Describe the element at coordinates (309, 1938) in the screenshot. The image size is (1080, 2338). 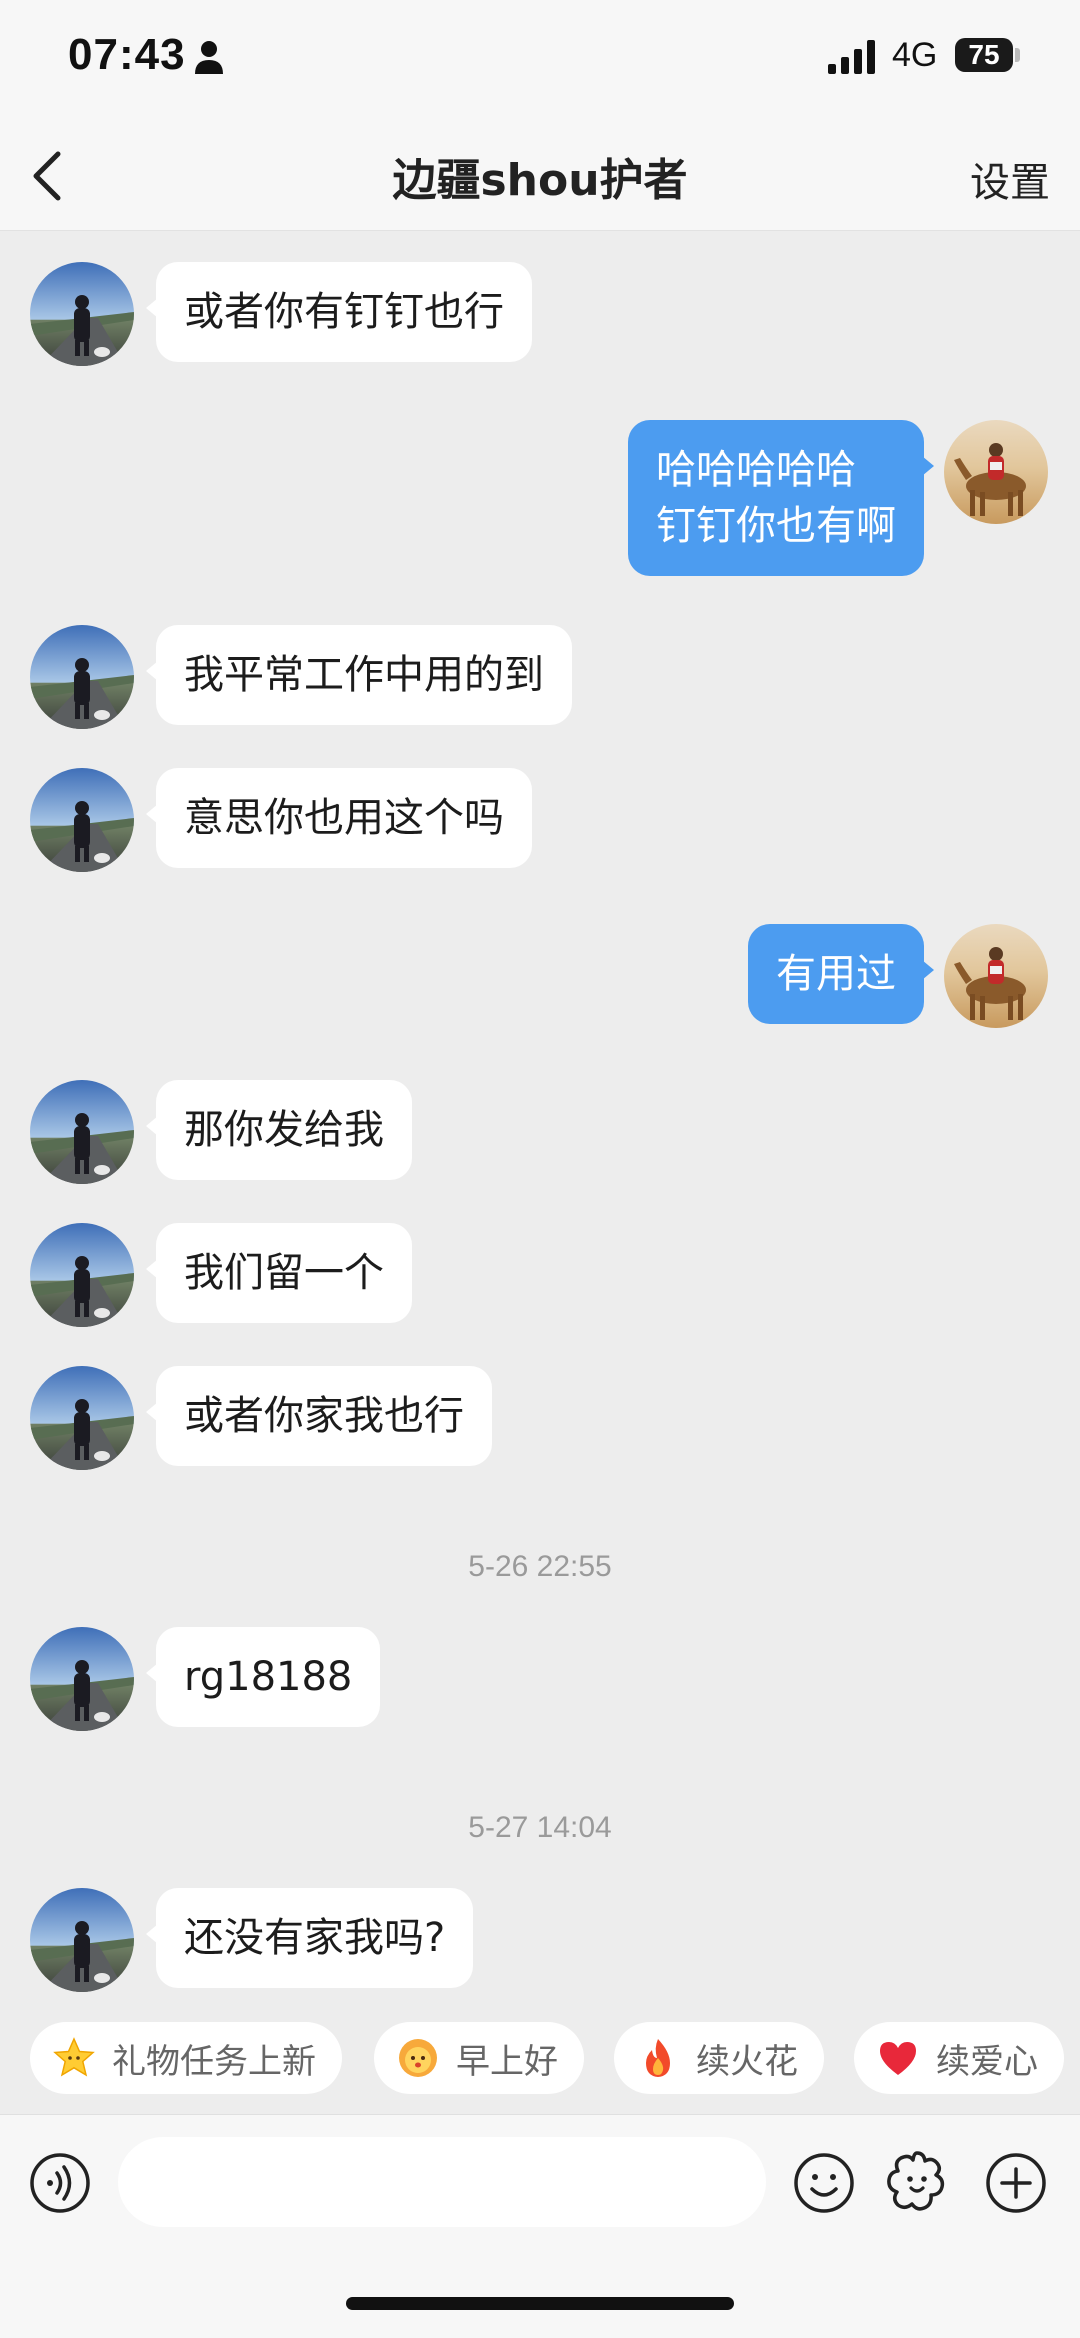
I see `incoming-message: 还没有家我吗?` at that location.